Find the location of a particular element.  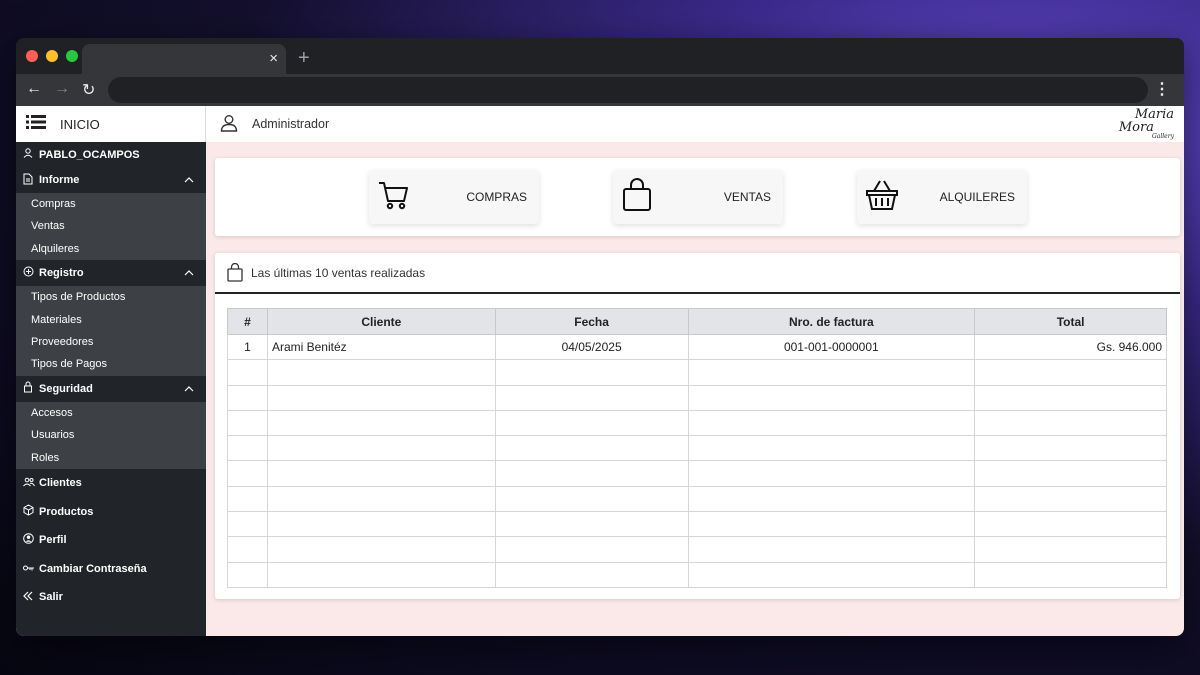

header-number: # is located at coordinates (247, 321).